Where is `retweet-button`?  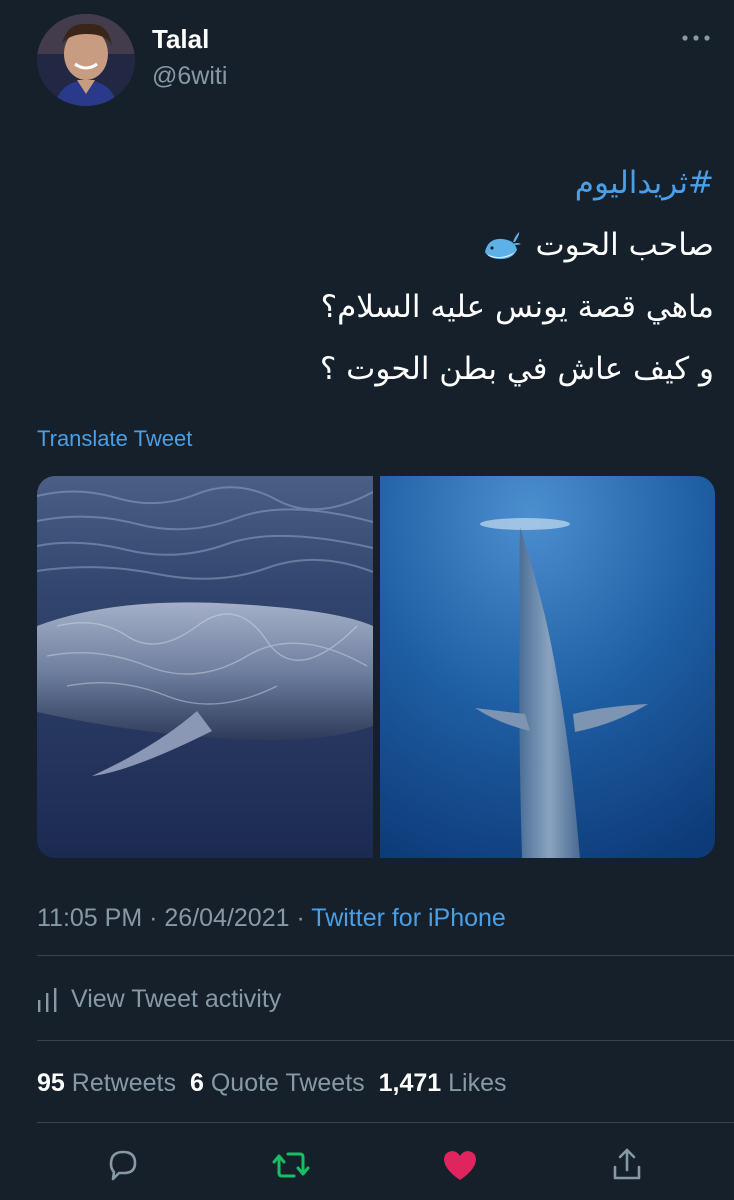
retweet-button is located at coordinates (291, 1165).